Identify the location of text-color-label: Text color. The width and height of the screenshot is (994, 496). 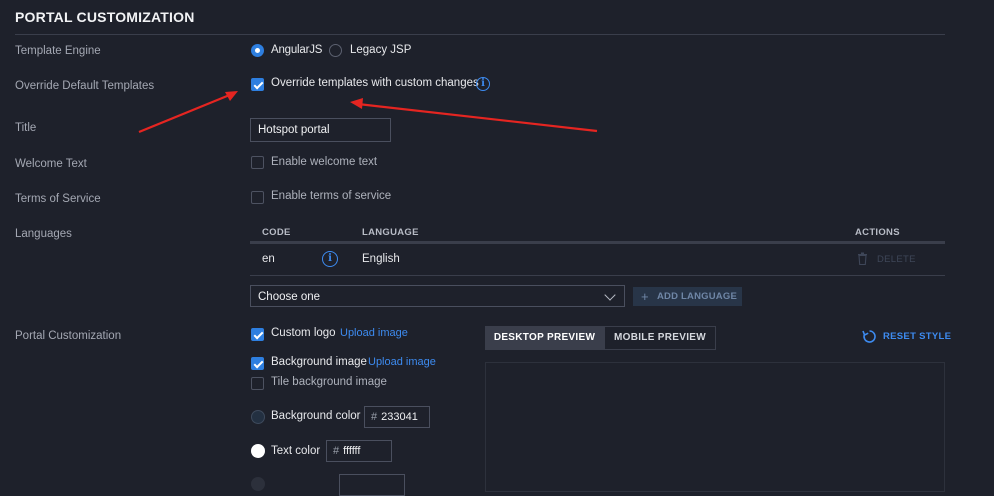
(296, 451).